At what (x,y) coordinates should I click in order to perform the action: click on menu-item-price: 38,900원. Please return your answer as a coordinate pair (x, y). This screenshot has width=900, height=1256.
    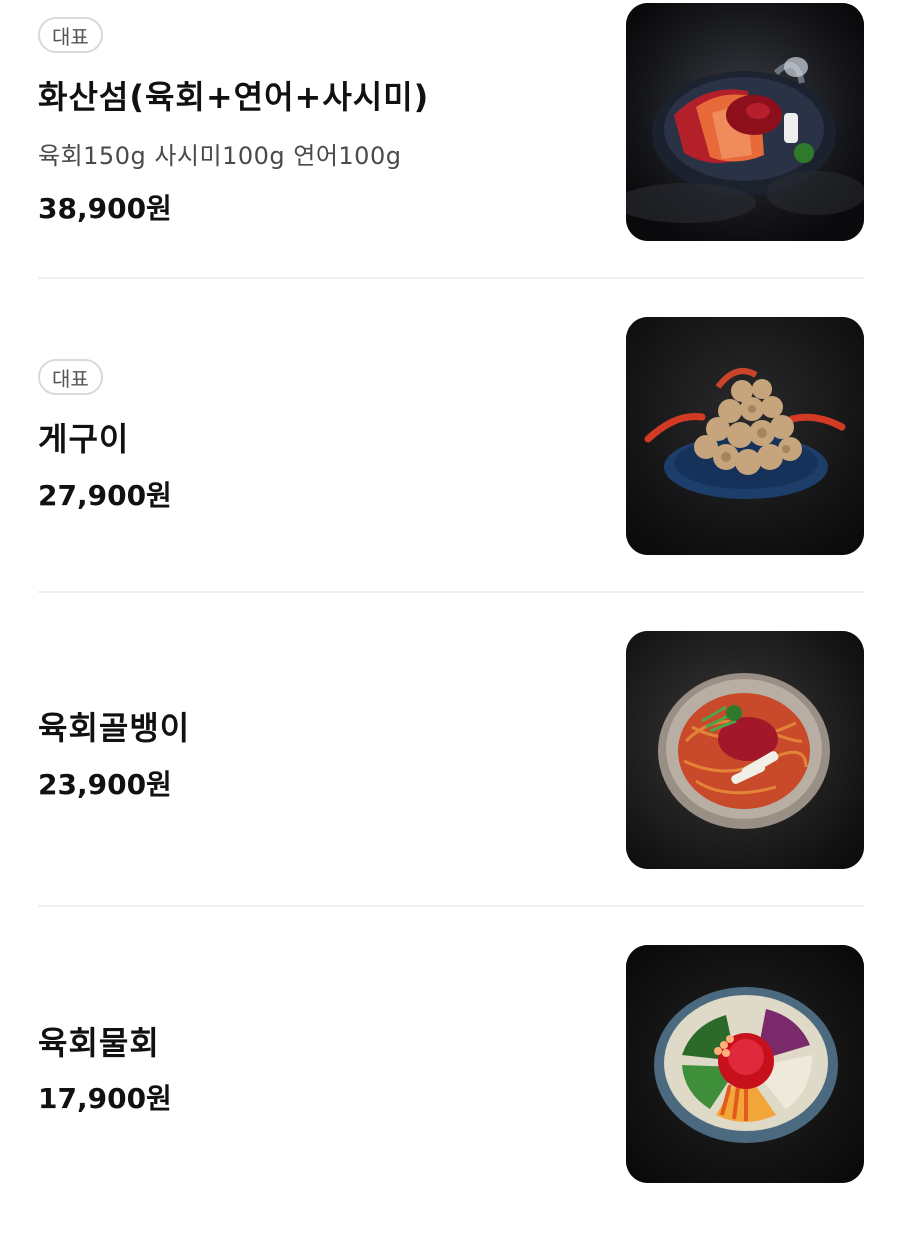
    Looking at the image, I should click on (105, 208).